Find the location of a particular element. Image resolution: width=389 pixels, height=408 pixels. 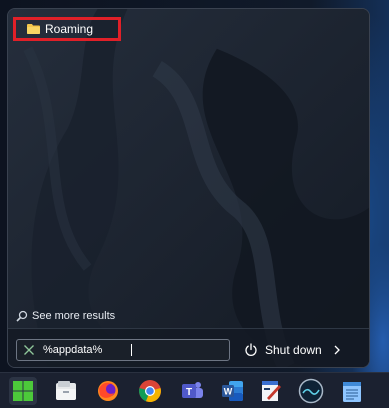

shutdown-label: Shut down is located at coordinates (293, 350).